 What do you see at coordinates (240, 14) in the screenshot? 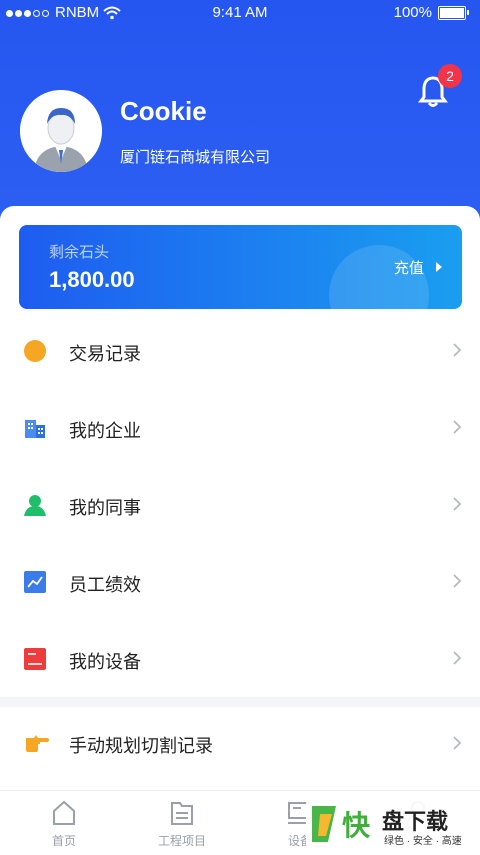
I see `status-bar: RNBM 9:41 AM 100%` at bounding box center [240, 14].